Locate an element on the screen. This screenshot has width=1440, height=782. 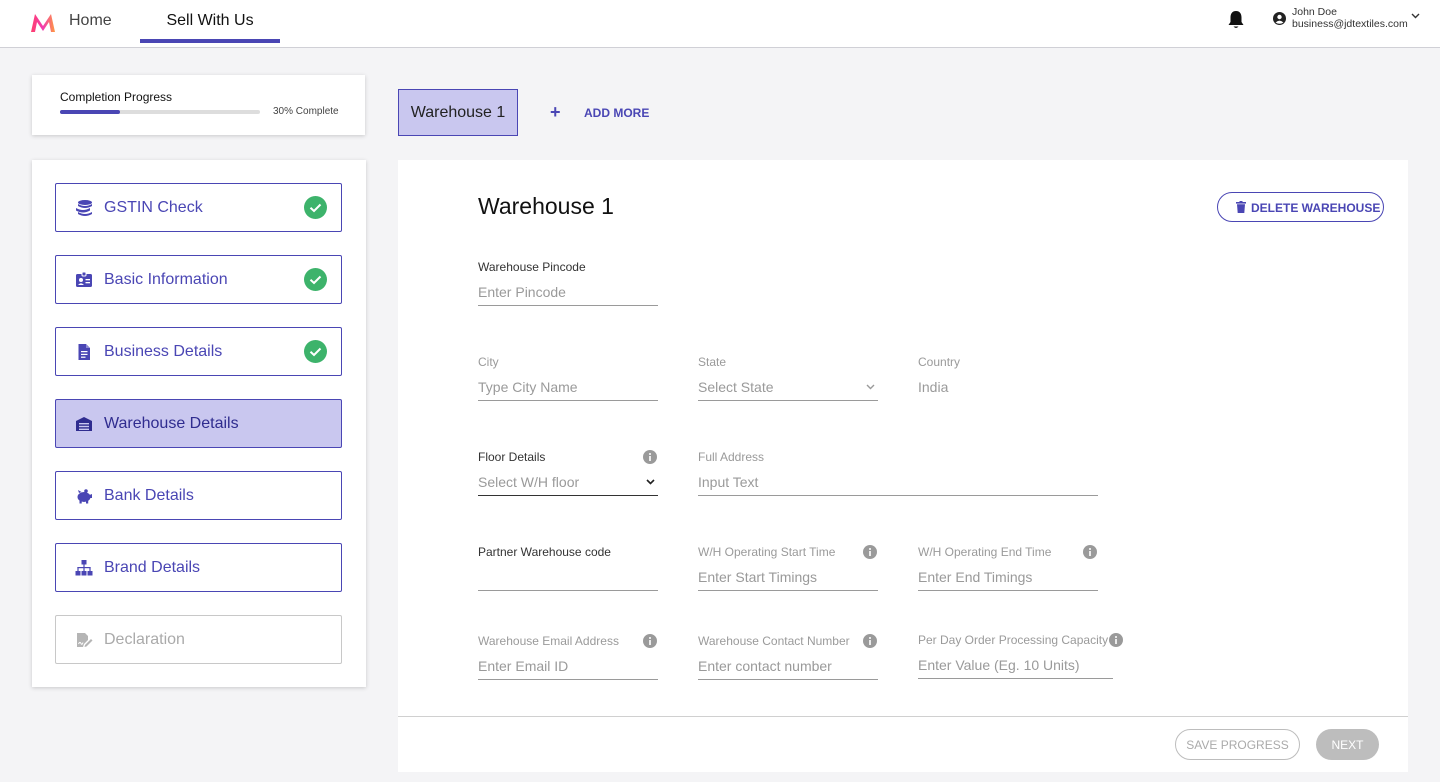
nav-sell-with-us: Sell With Us is located at coordinates (210, 22).